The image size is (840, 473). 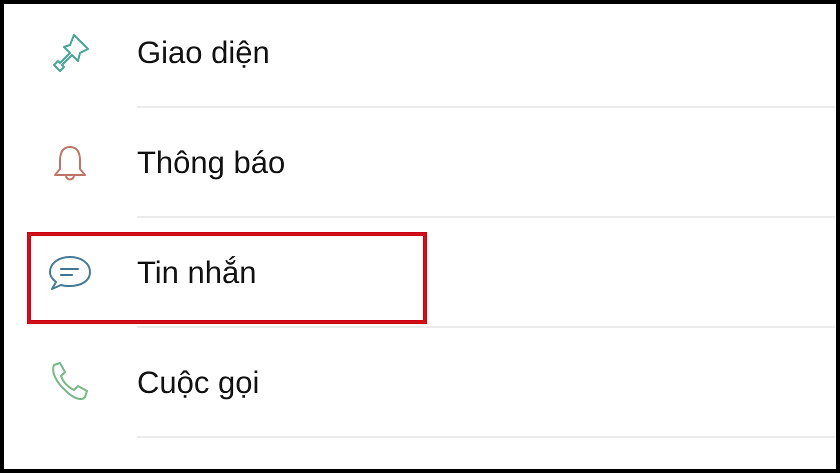 What do you see at coordinates (198, 383) in the screenshot?
I see `menu-item: Cuộc gọi` at bounding box center [198, 383].